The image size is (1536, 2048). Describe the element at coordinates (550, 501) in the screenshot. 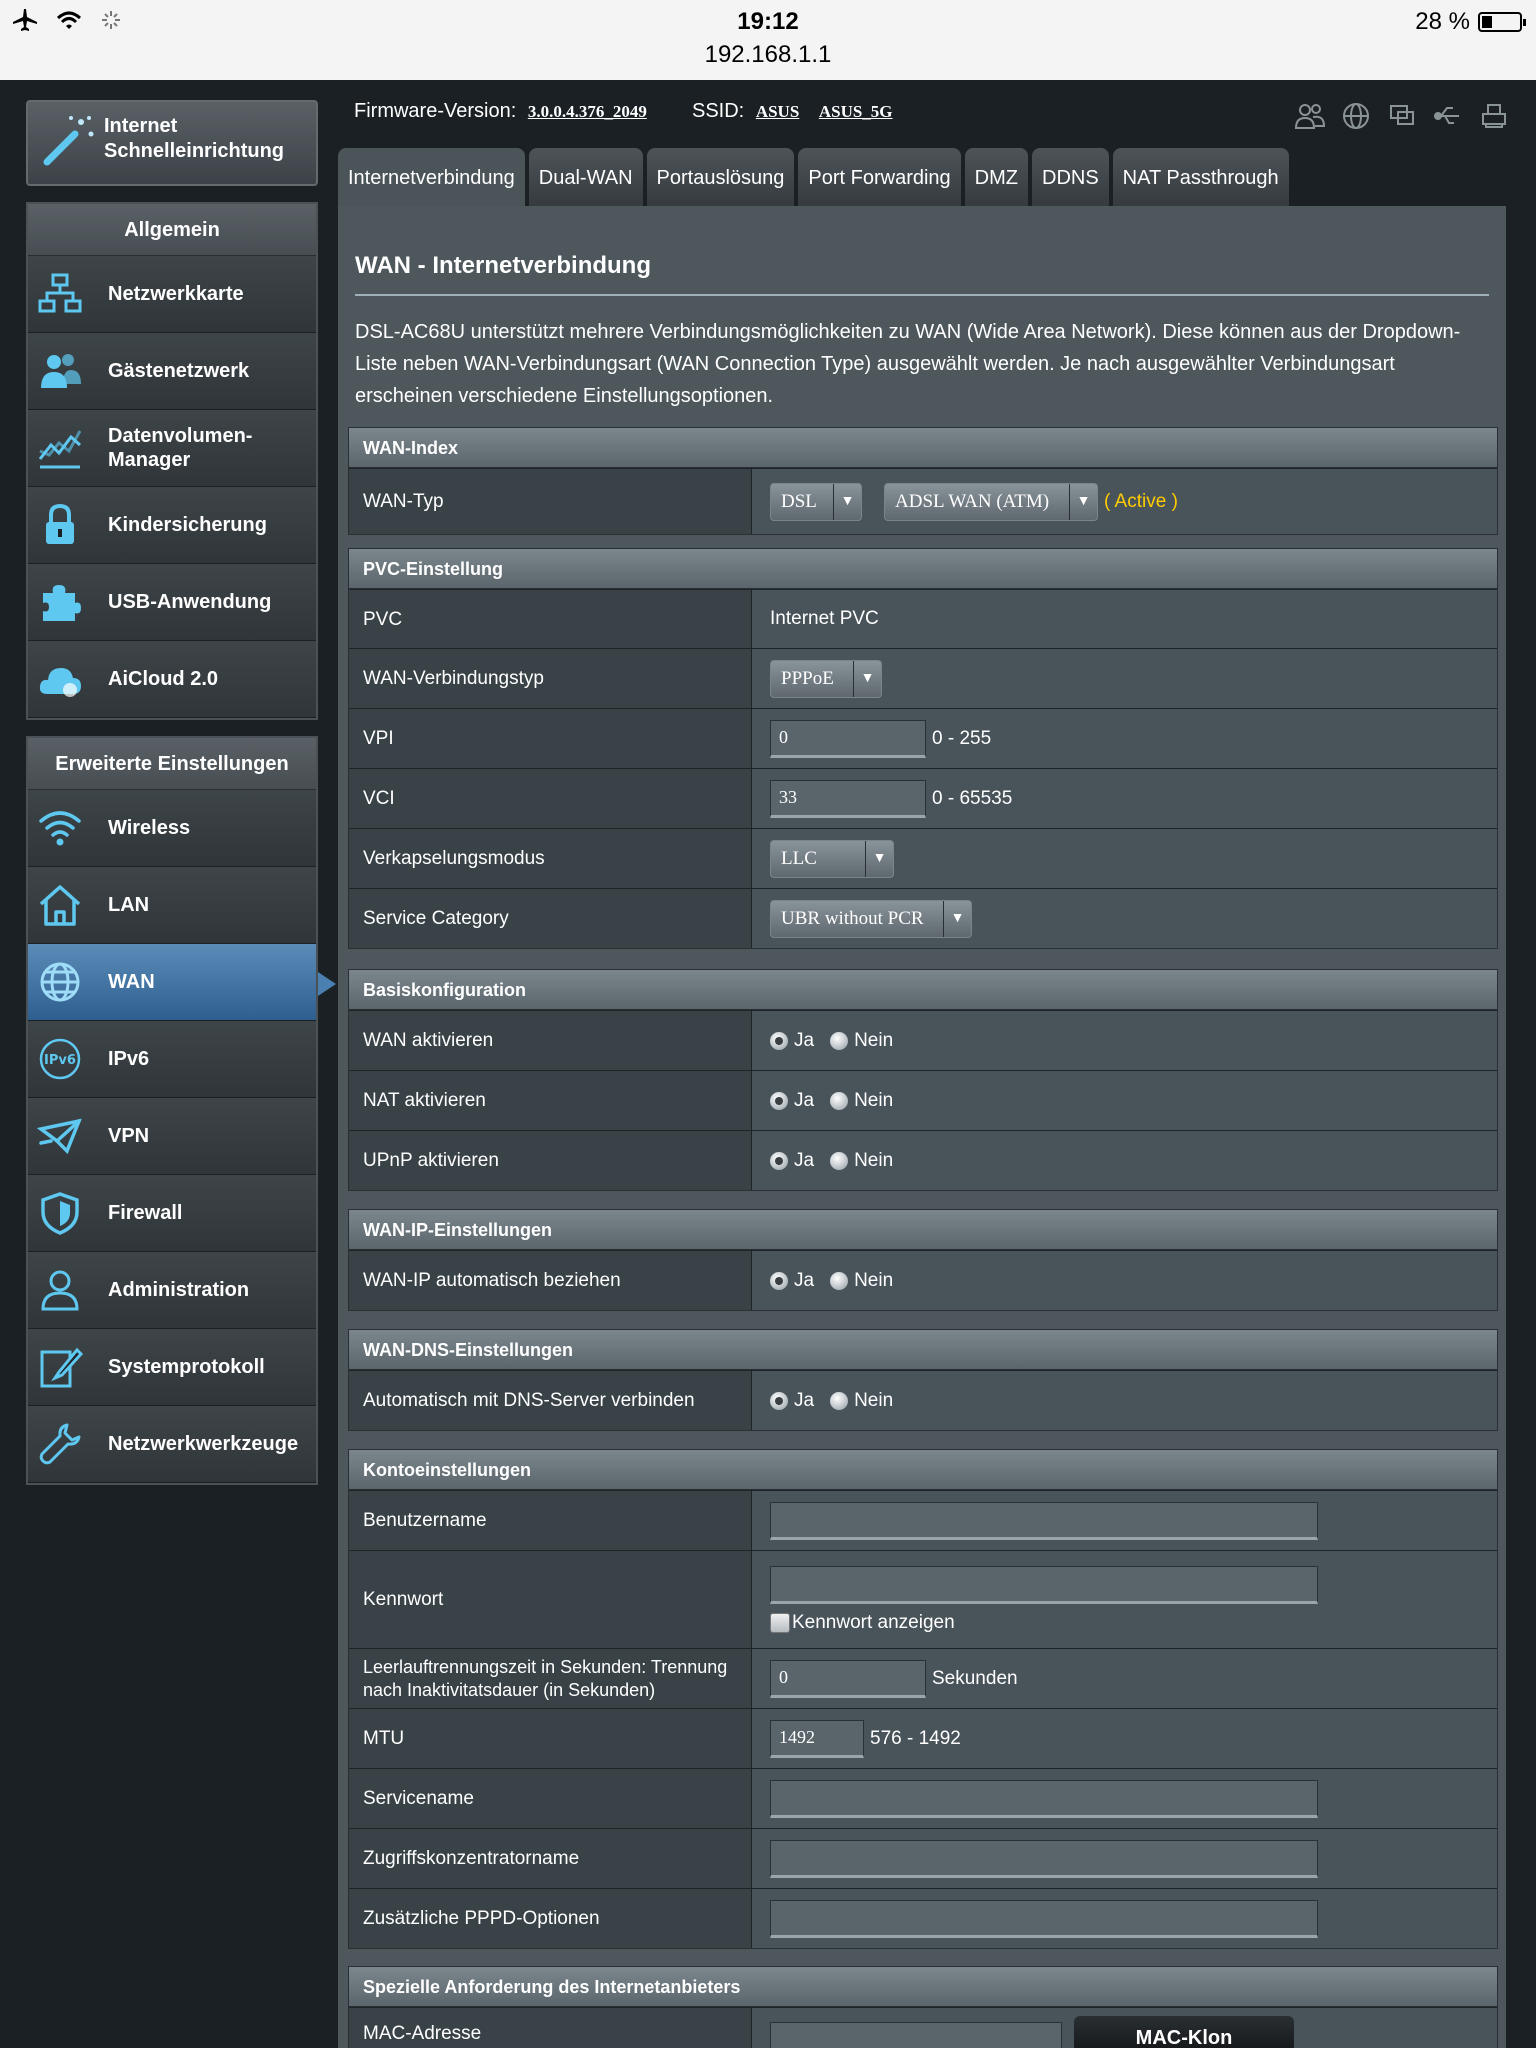

I see `wan-type-label: WAN-Typ` at that location.